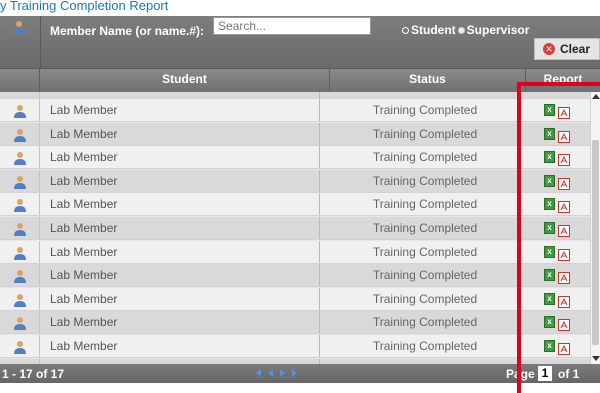 This screenshot has height=393, width=600. What do you see at coordinates (575, 49) in the screenshot?
I see `clear-button-label: Clear` at bounding box center [575, 49].